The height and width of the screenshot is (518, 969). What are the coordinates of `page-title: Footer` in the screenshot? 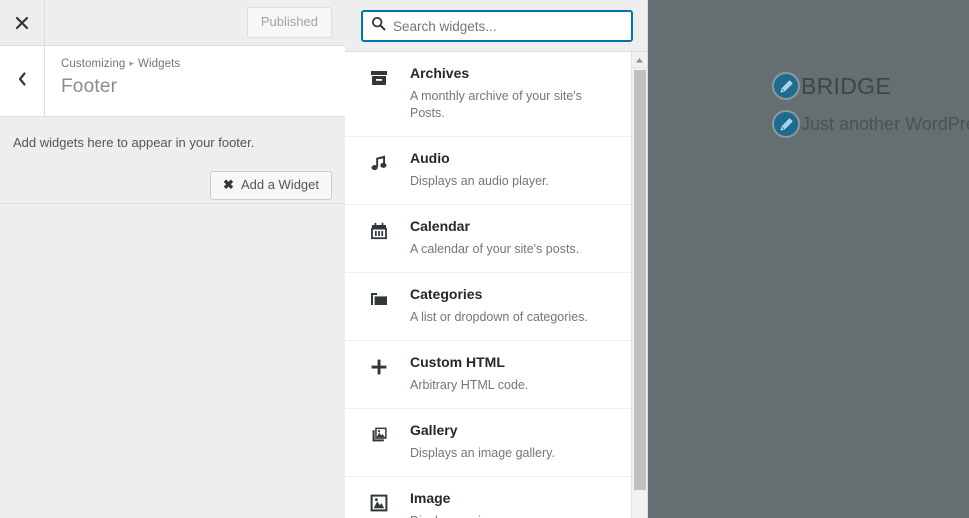 It's located at (89, 86).